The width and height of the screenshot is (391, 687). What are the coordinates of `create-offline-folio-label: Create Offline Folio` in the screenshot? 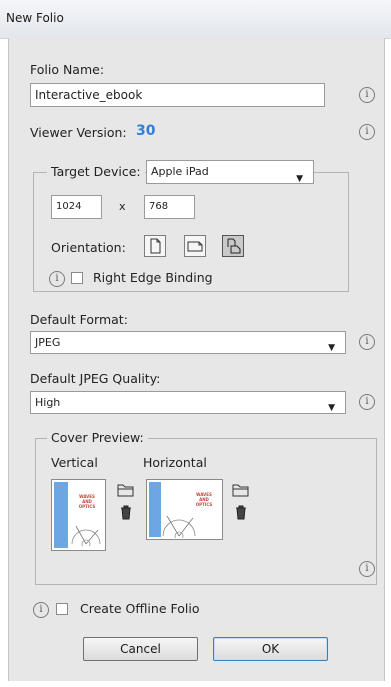 It's located at (140, 608).